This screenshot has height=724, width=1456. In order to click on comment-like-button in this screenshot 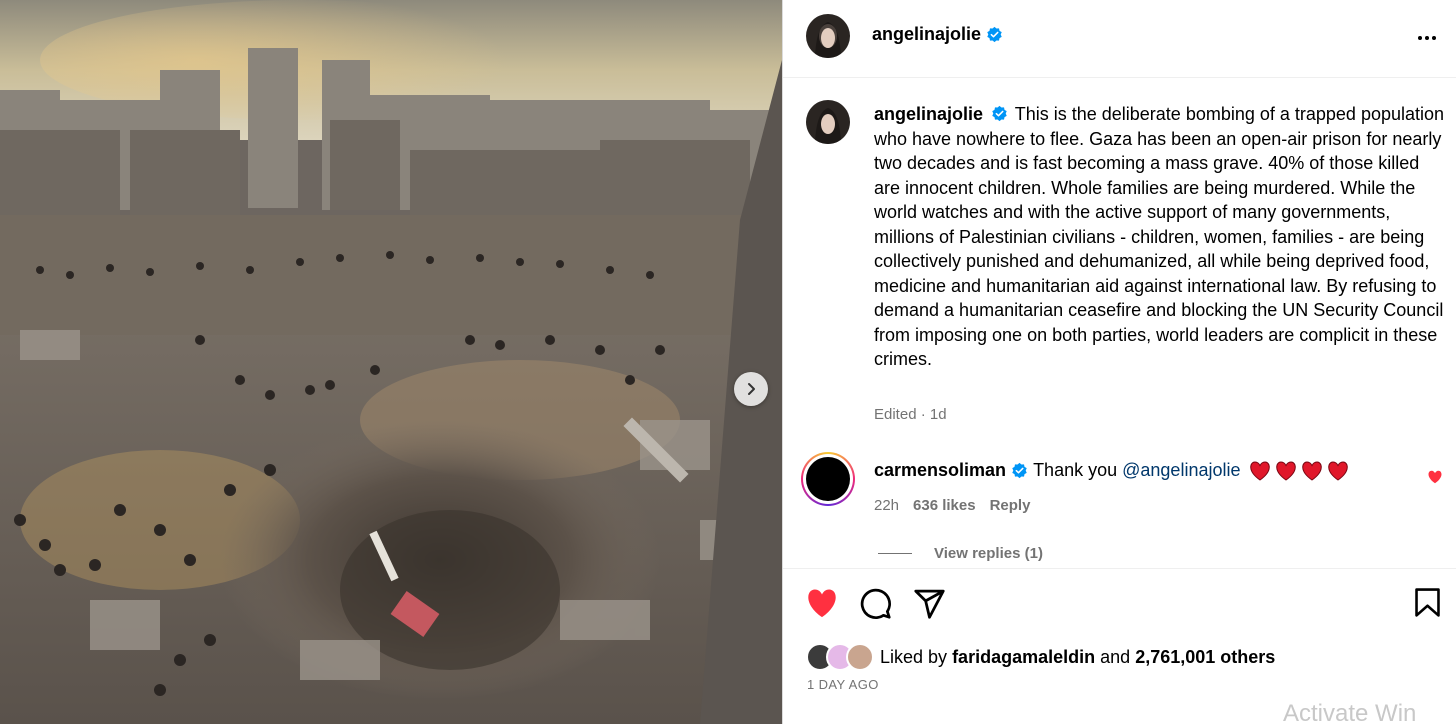, I will do `click(1435, 479)`.